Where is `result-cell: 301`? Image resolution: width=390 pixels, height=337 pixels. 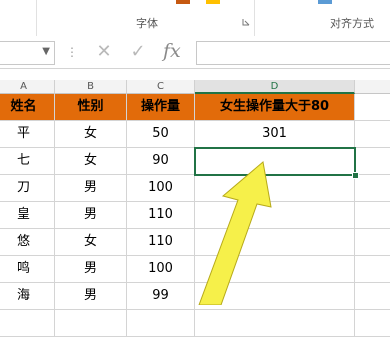 result-cell: 301 is located at coordinates (275, 134).